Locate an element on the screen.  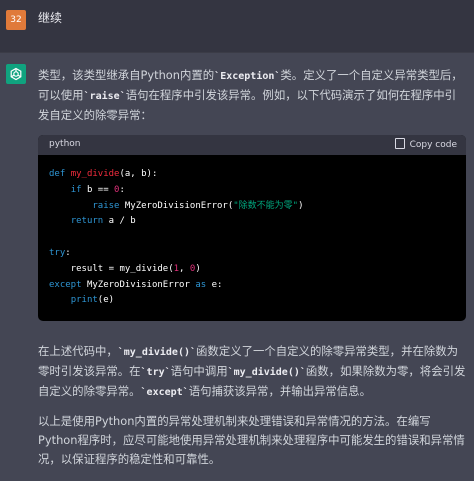
code-block-header: python Copy code is located at coordinates (252, 145).